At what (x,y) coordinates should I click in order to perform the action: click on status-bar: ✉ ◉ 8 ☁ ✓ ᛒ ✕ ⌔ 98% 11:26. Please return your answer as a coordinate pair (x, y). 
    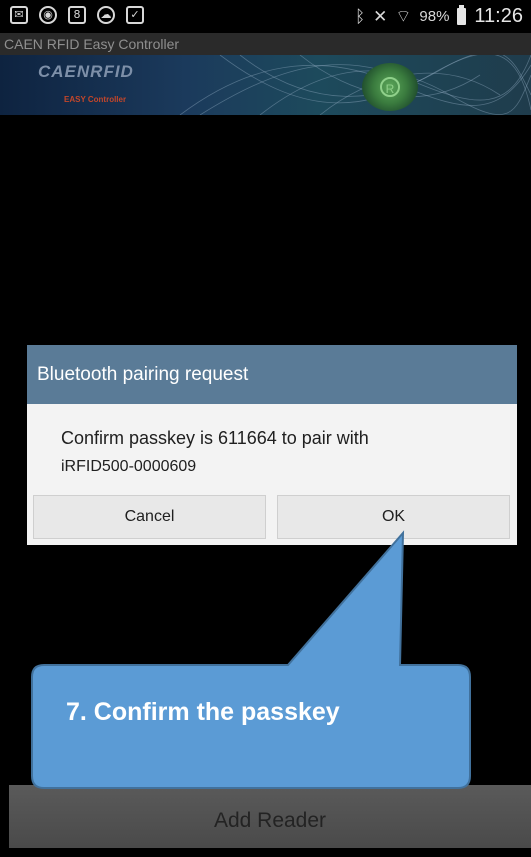
    Looking at the image, I should click on (265, 16).